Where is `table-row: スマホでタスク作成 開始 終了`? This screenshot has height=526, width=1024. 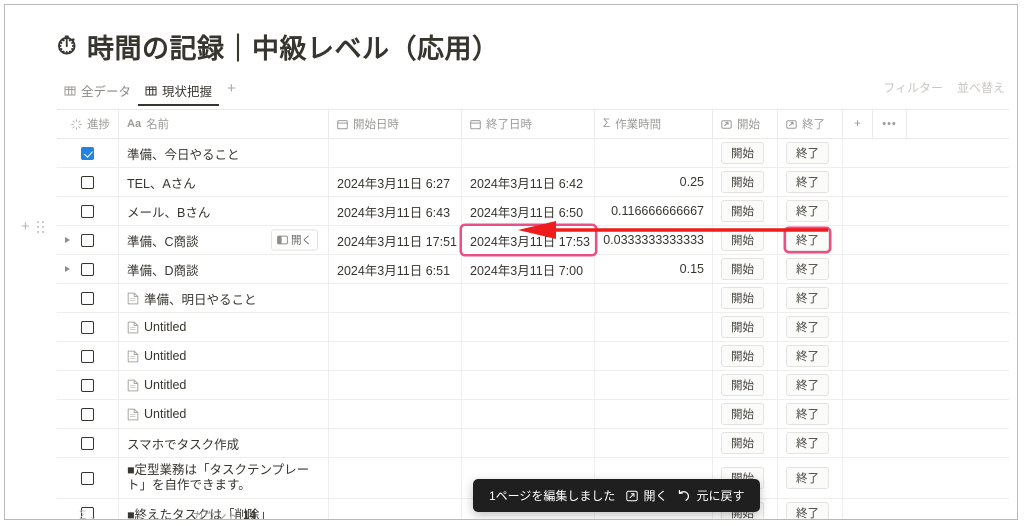 table-row: スマホでタスク作成 開始 終了 is located at coordinates (533, 443).